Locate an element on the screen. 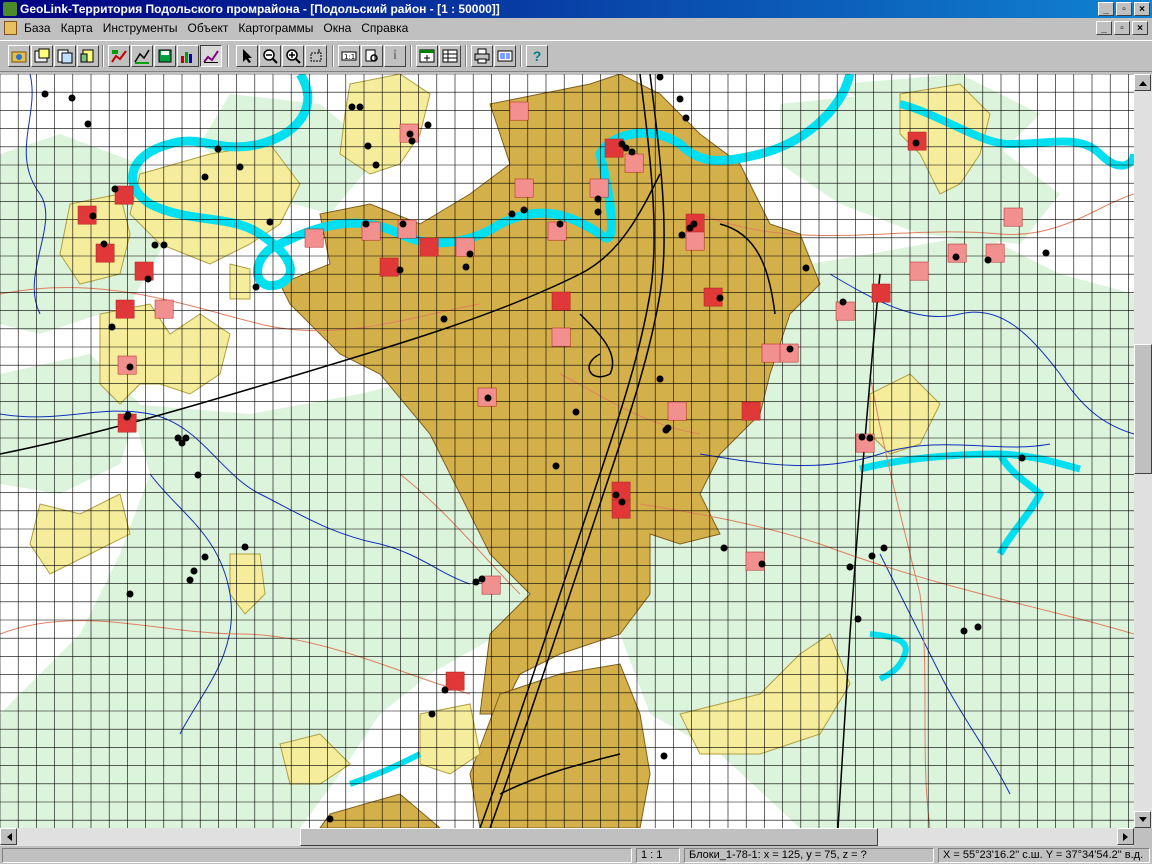 The width and height of the screenshot is (1152, 864). menu-base: База is located at coordinates (37, 28).